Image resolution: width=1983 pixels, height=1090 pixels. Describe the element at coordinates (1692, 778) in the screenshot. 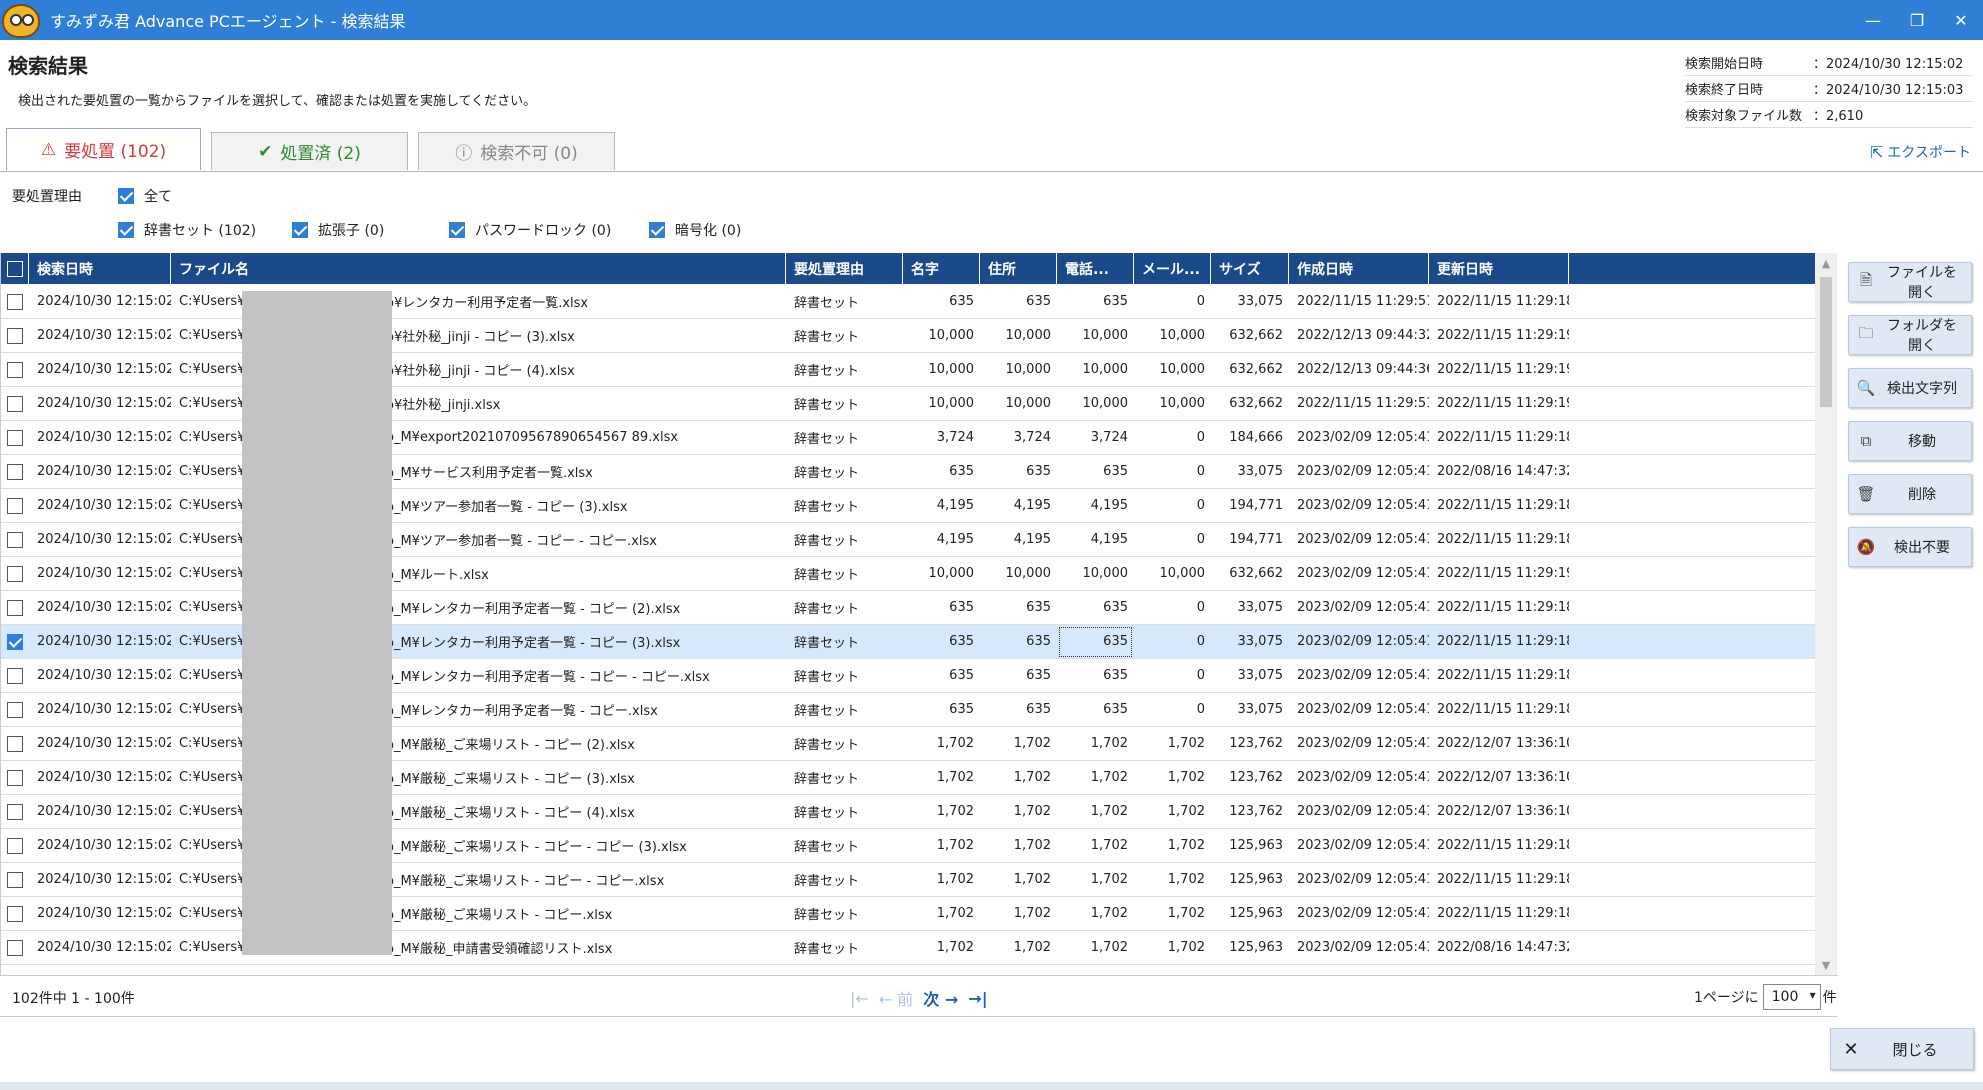

I see `row-filler` at that location.